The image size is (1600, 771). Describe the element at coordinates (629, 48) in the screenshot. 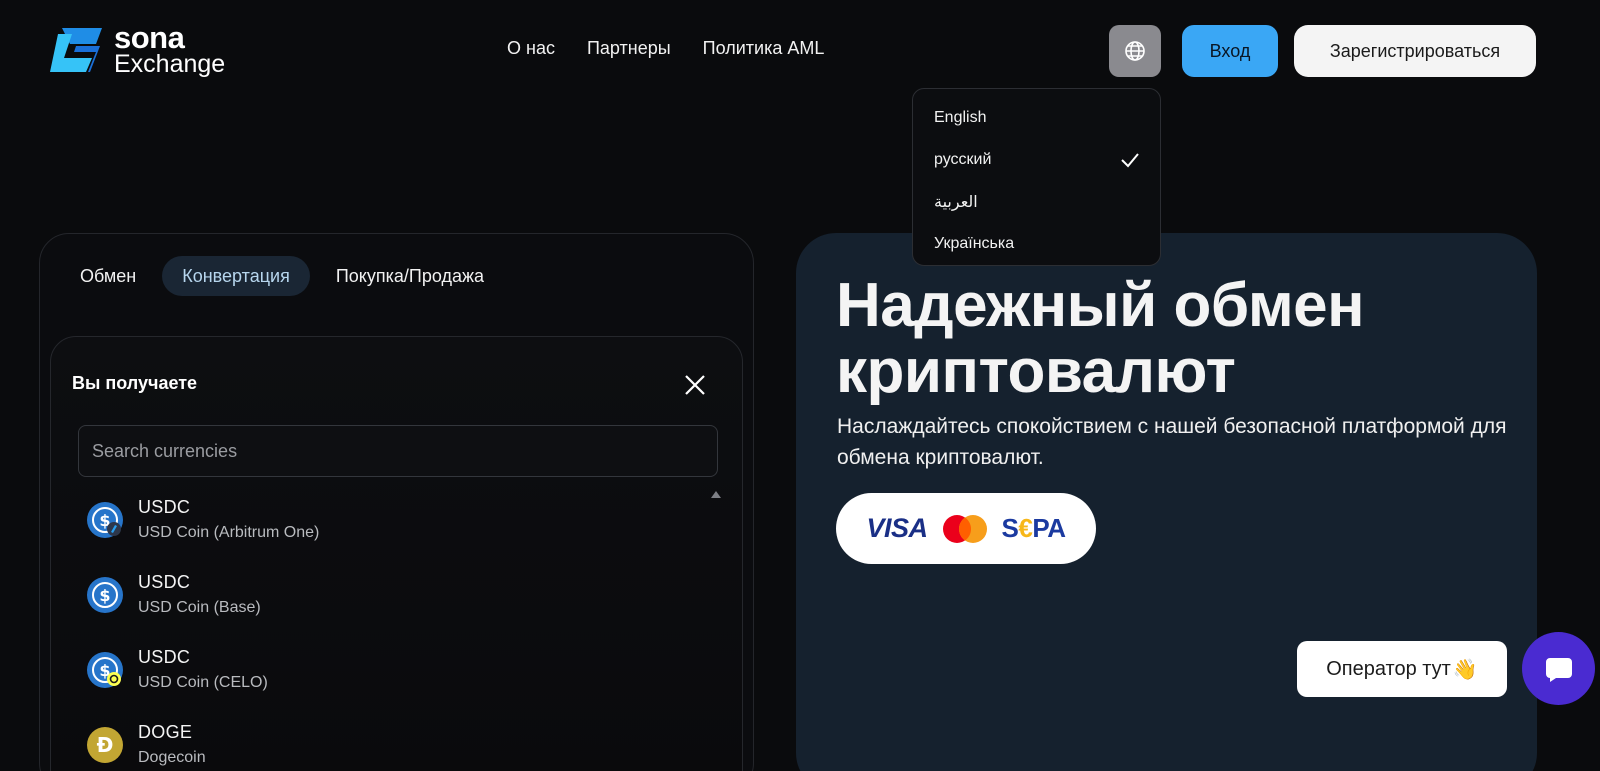

I see `nav-partners: Партнеры` at that location.